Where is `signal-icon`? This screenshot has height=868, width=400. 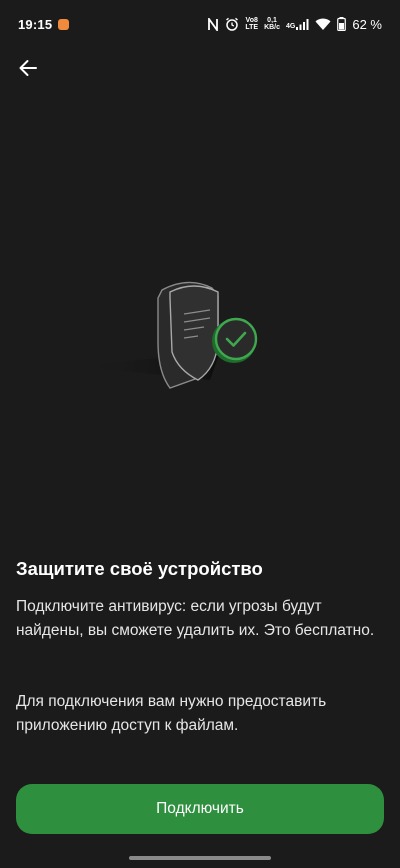
signal-icon is located at coordinates (302, 24).